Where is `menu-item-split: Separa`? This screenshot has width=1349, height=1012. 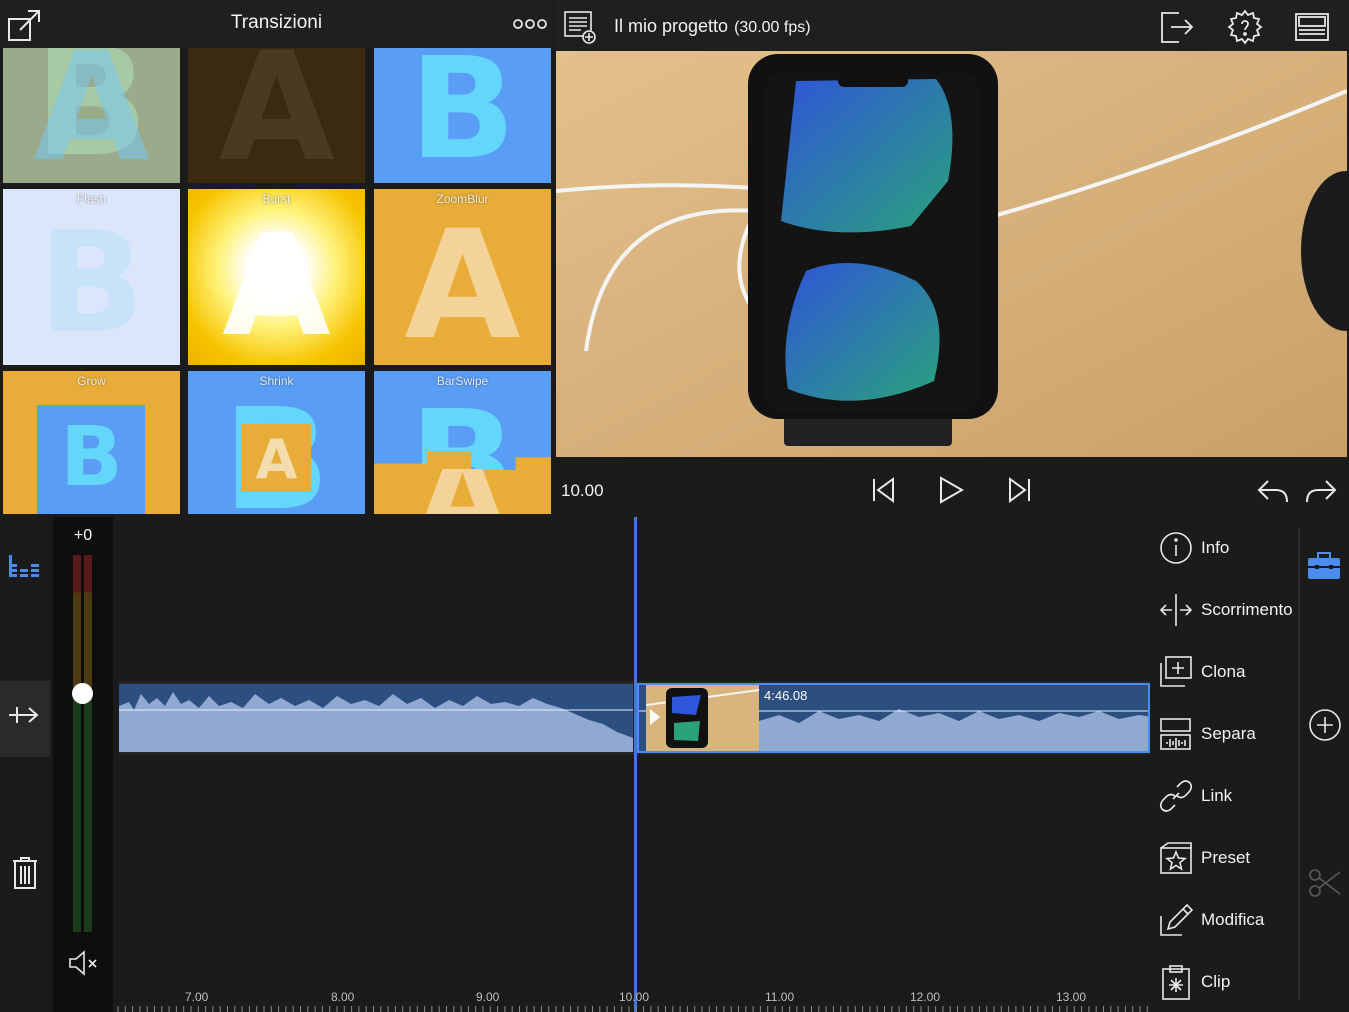
menu-item-split: Separa is located at coordinates (1207, 734).